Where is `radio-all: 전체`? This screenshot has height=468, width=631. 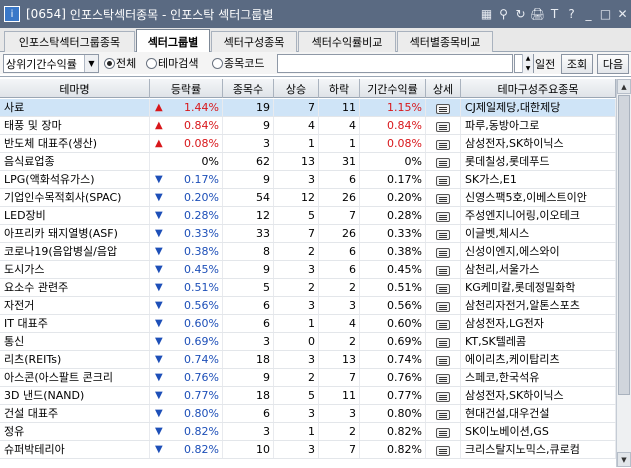
radio-all: 전체 is located at coordinates (120, 63).